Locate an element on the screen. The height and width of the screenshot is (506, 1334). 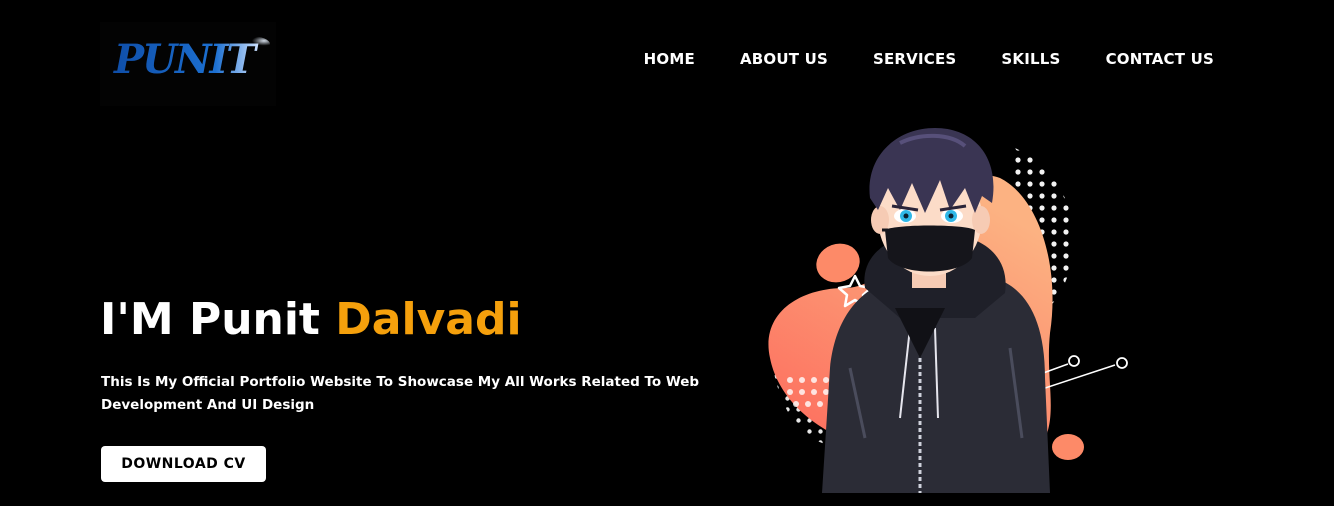
hero-title-name: I'M Punit is located at coordinates (218, 319).